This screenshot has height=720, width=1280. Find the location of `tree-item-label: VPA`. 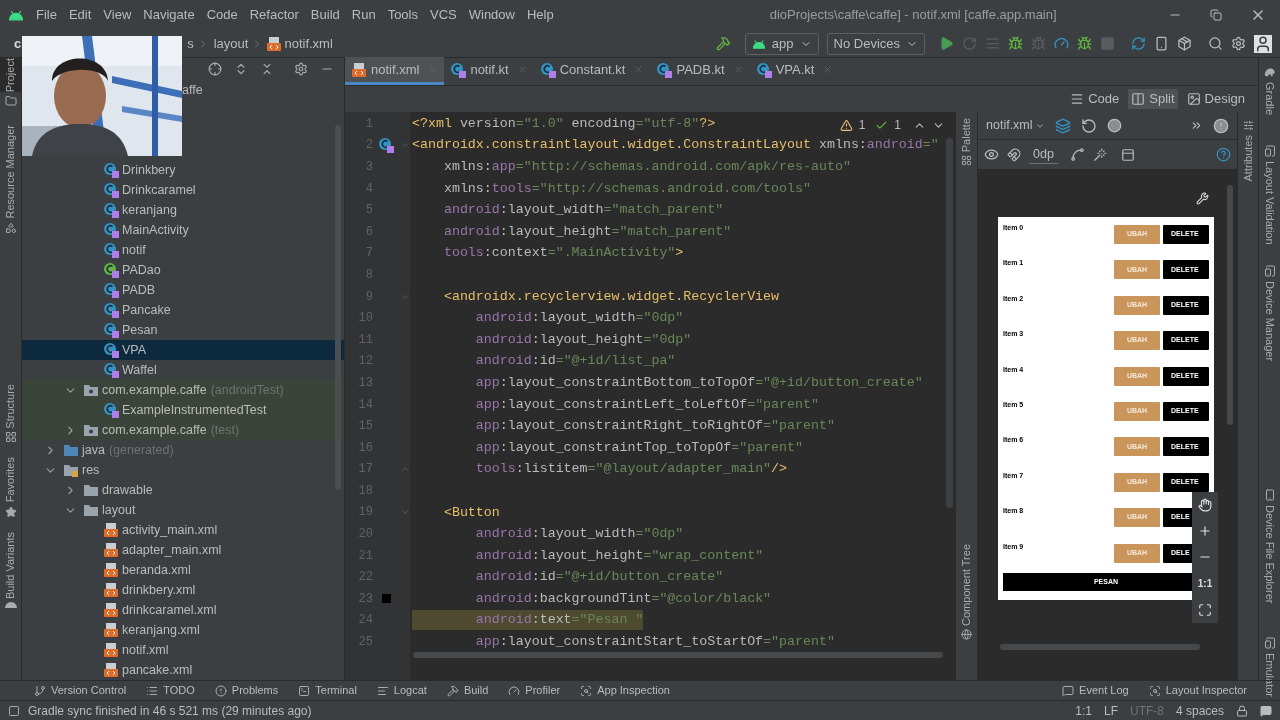

tree-item-label: VPA is located at coordinates (134, 350).